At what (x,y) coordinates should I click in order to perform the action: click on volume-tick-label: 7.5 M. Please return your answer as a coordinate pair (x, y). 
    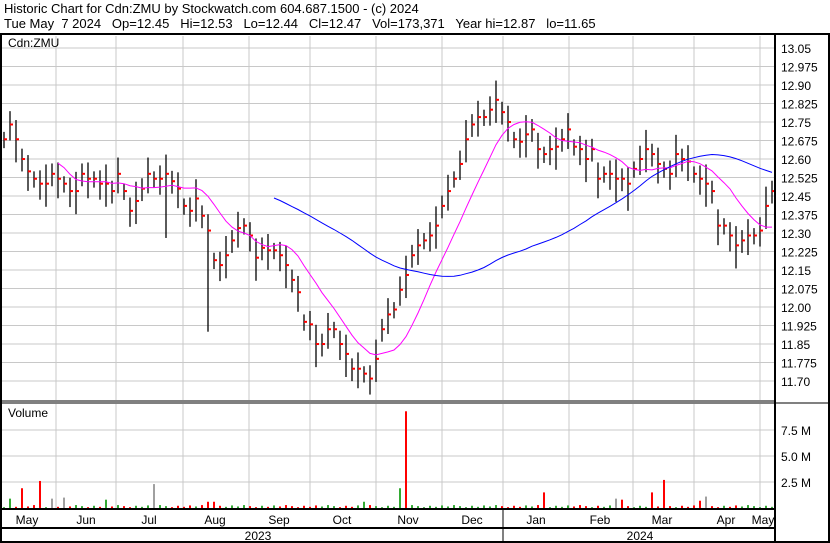
    Looking at the image, I should click on (796, 431).